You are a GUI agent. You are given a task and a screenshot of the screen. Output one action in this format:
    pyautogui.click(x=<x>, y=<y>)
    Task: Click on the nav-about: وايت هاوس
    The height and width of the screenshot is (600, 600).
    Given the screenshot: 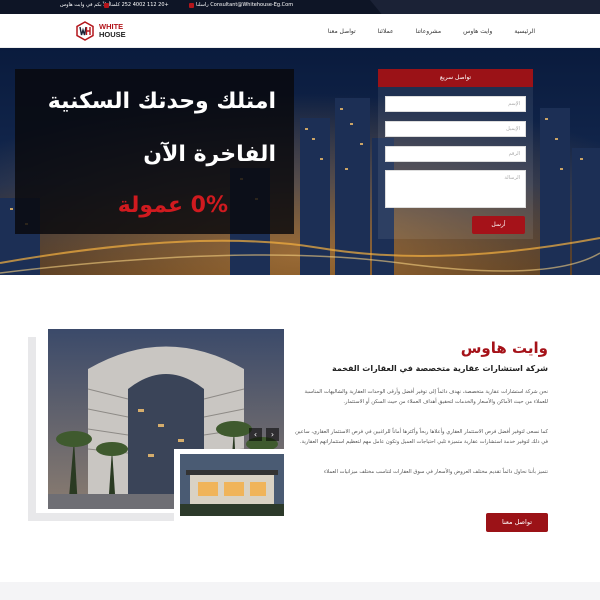 What is the action you would take?
    pyautogui.click(x=477, y=31)
    